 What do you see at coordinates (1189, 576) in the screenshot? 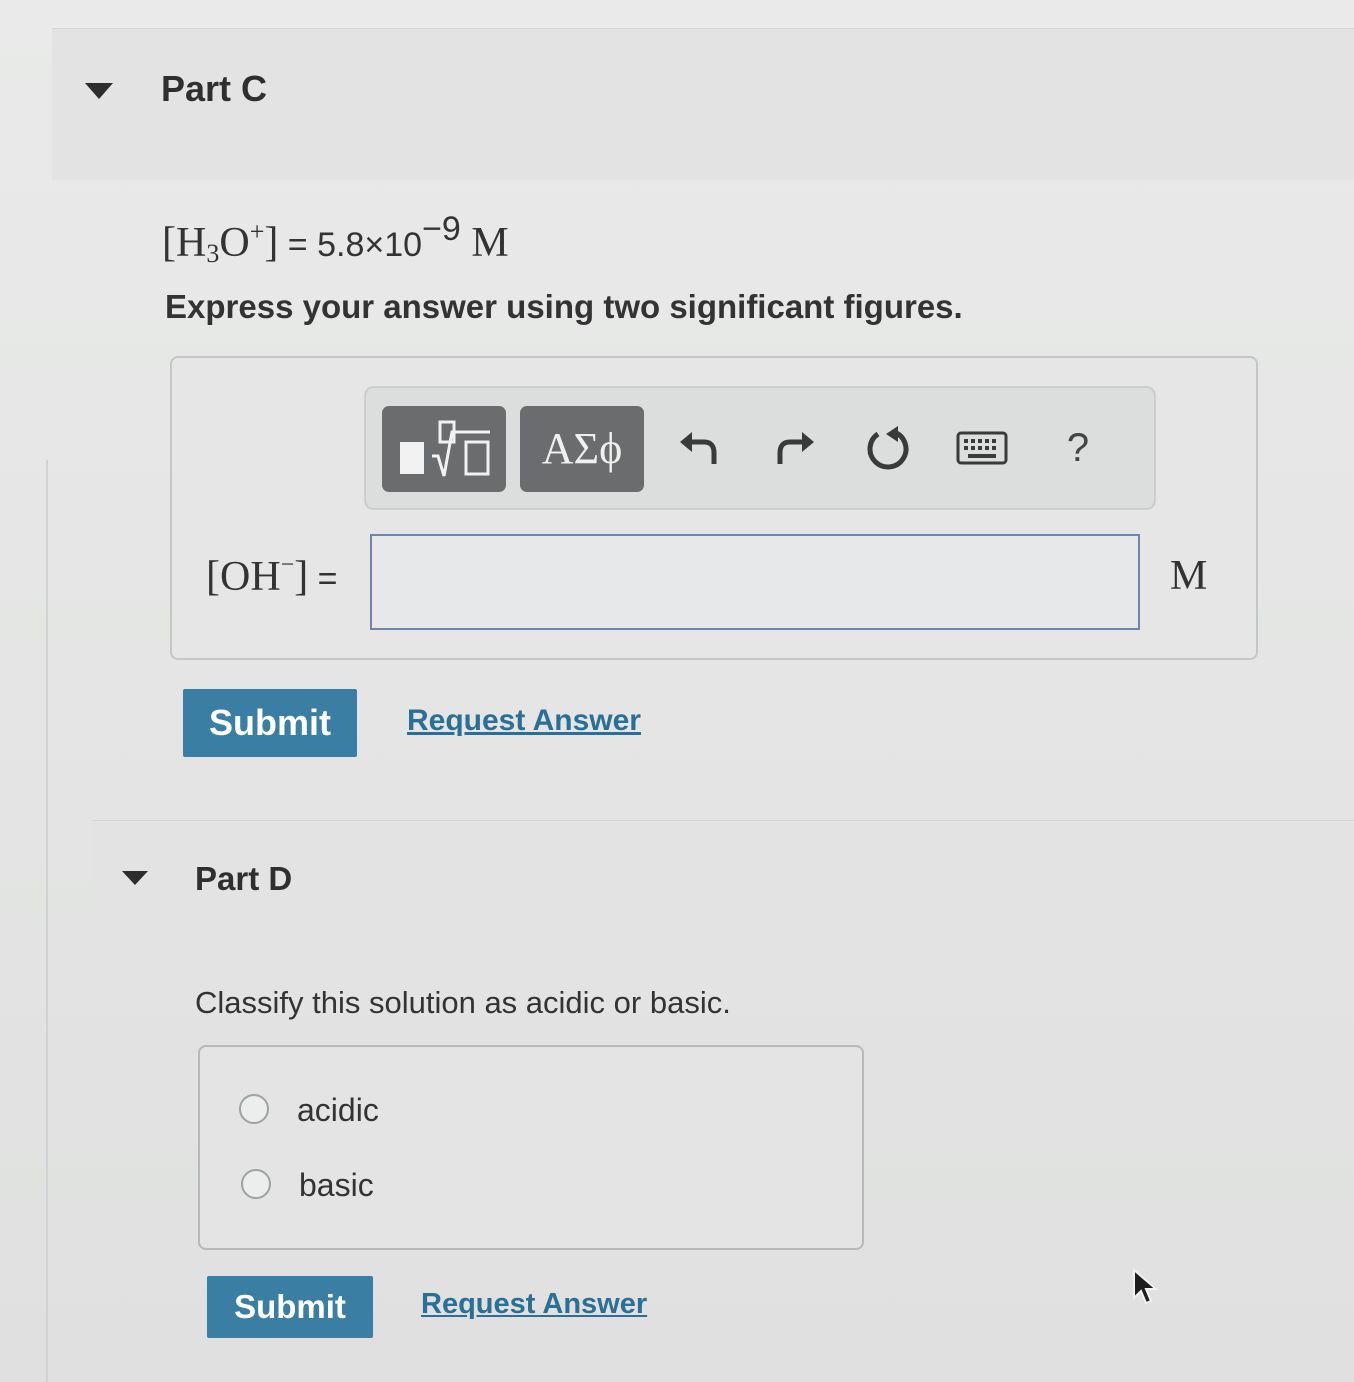
I see `answer-unit: M` at bounding box center [1189, 576].